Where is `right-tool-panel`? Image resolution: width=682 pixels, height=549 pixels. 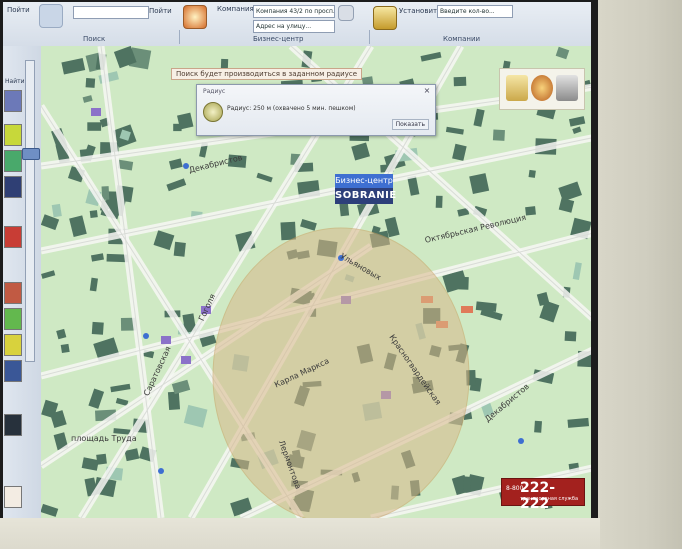
right-tool-panel is located at coordinates (542, 89).